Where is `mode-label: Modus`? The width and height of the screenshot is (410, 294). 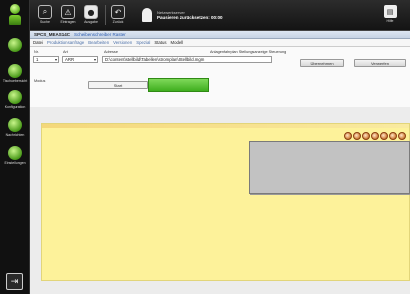
mode-label: Modus is located at coordinates (40, 81).